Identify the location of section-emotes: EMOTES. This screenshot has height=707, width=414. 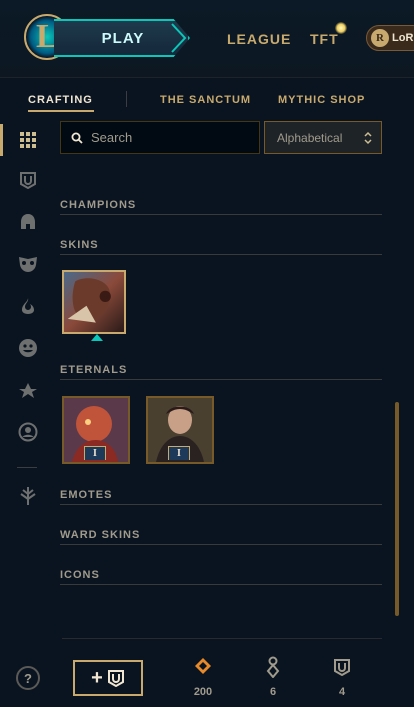
(221, 495).